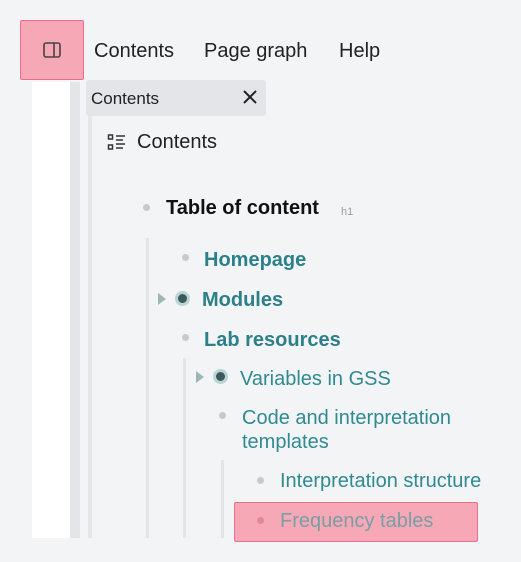 This screenshot has width=521, height=562. What do you see at coordinates (90, 326) in the screenshot?
I see `panel-inner-rail` at bounding box center [90, 326].